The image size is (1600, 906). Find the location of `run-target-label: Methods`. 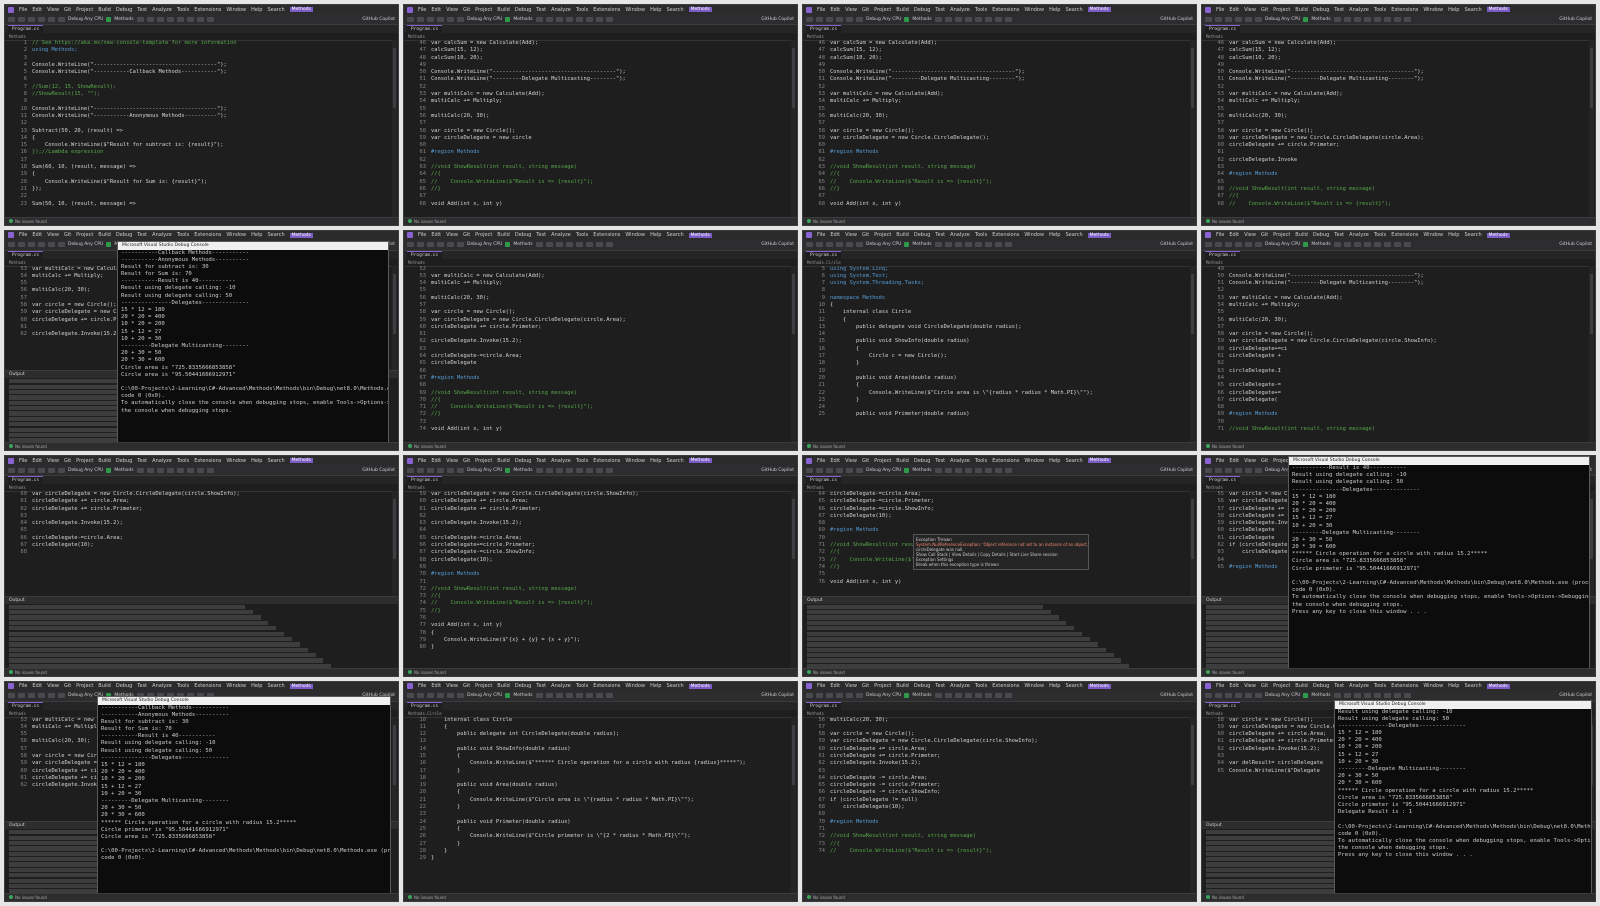

run-target-label: Methods is located at coordinates (921, 244).